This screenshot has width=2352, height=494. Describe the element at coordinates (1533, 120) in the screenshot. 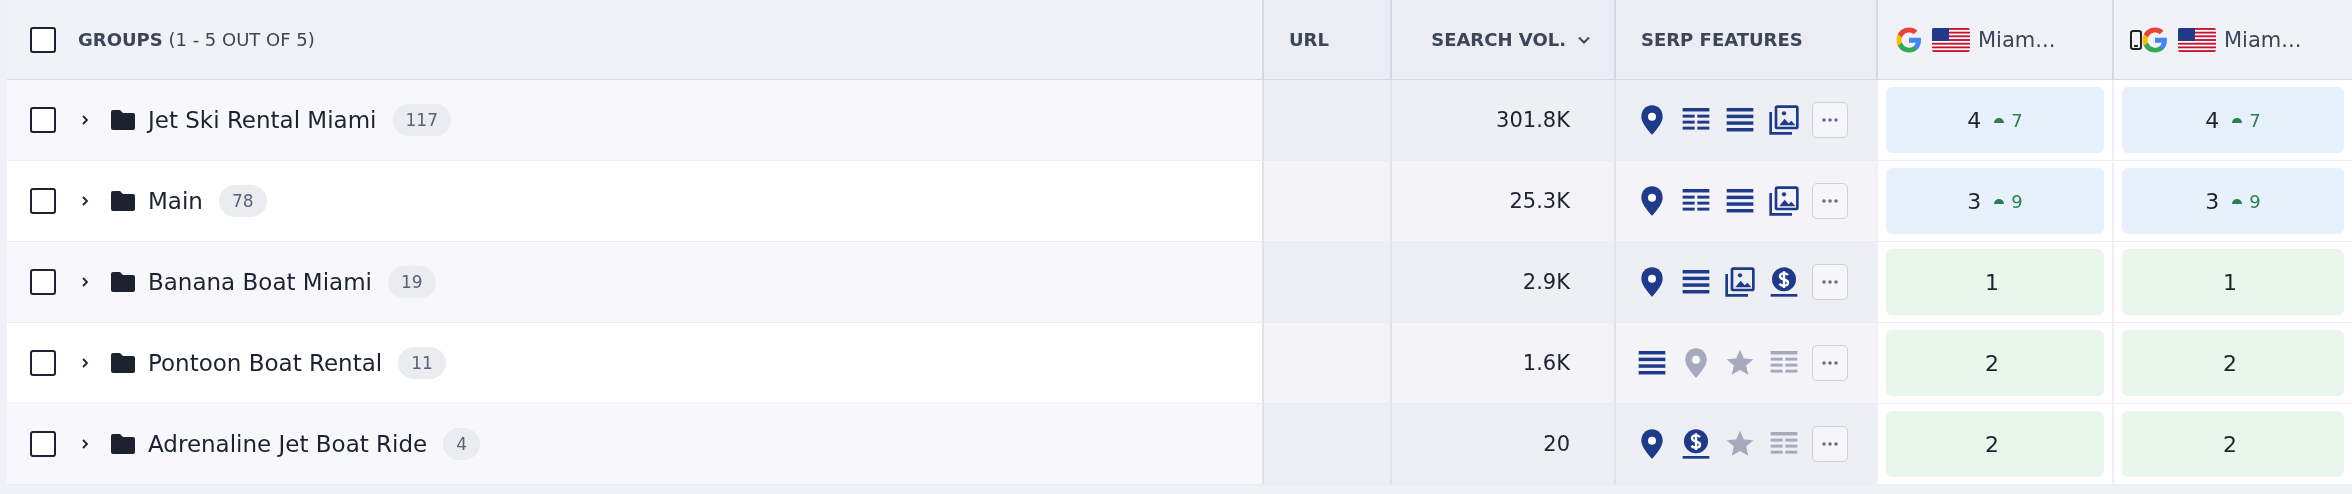

I see `search-volume: 301.8K` at that location.